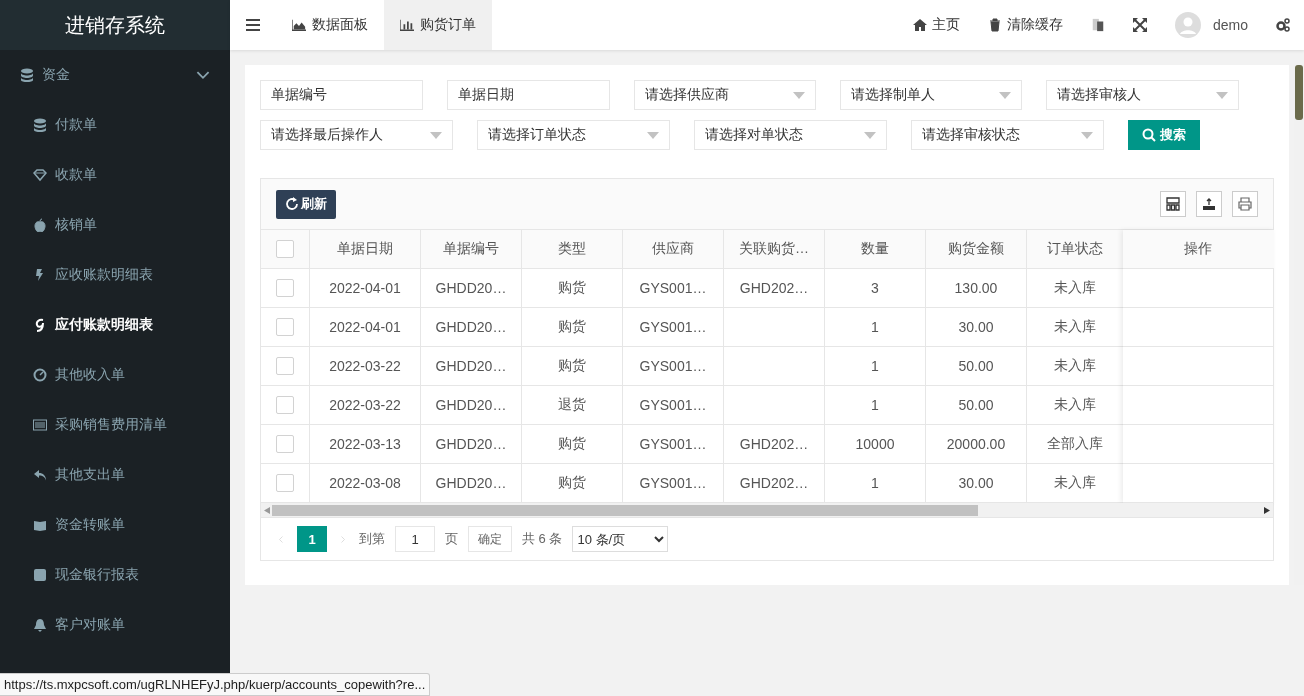 Image resolution: width=1304 pixels, height=696 pixels. What do you see at coordinates (1164, 135) in the screenshot?
I see `search-button: 搜索` at bounding box center [1164, 135].